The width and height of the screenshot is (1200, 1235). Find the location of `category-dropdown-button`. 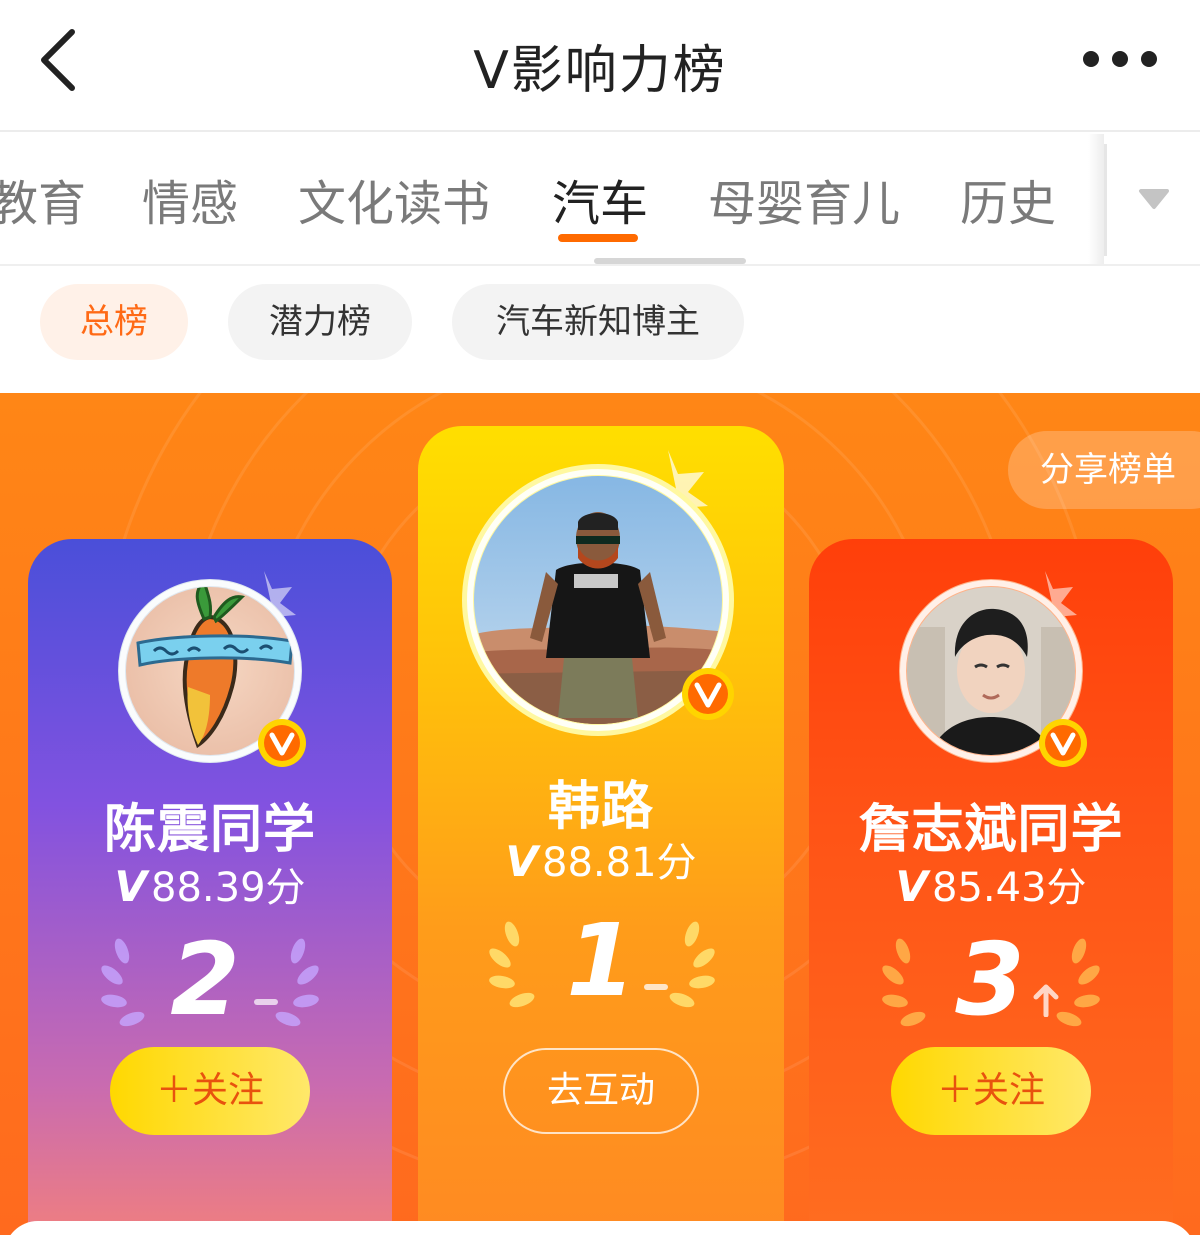

category-dropdown-button is located at coordinates (1152, 200).